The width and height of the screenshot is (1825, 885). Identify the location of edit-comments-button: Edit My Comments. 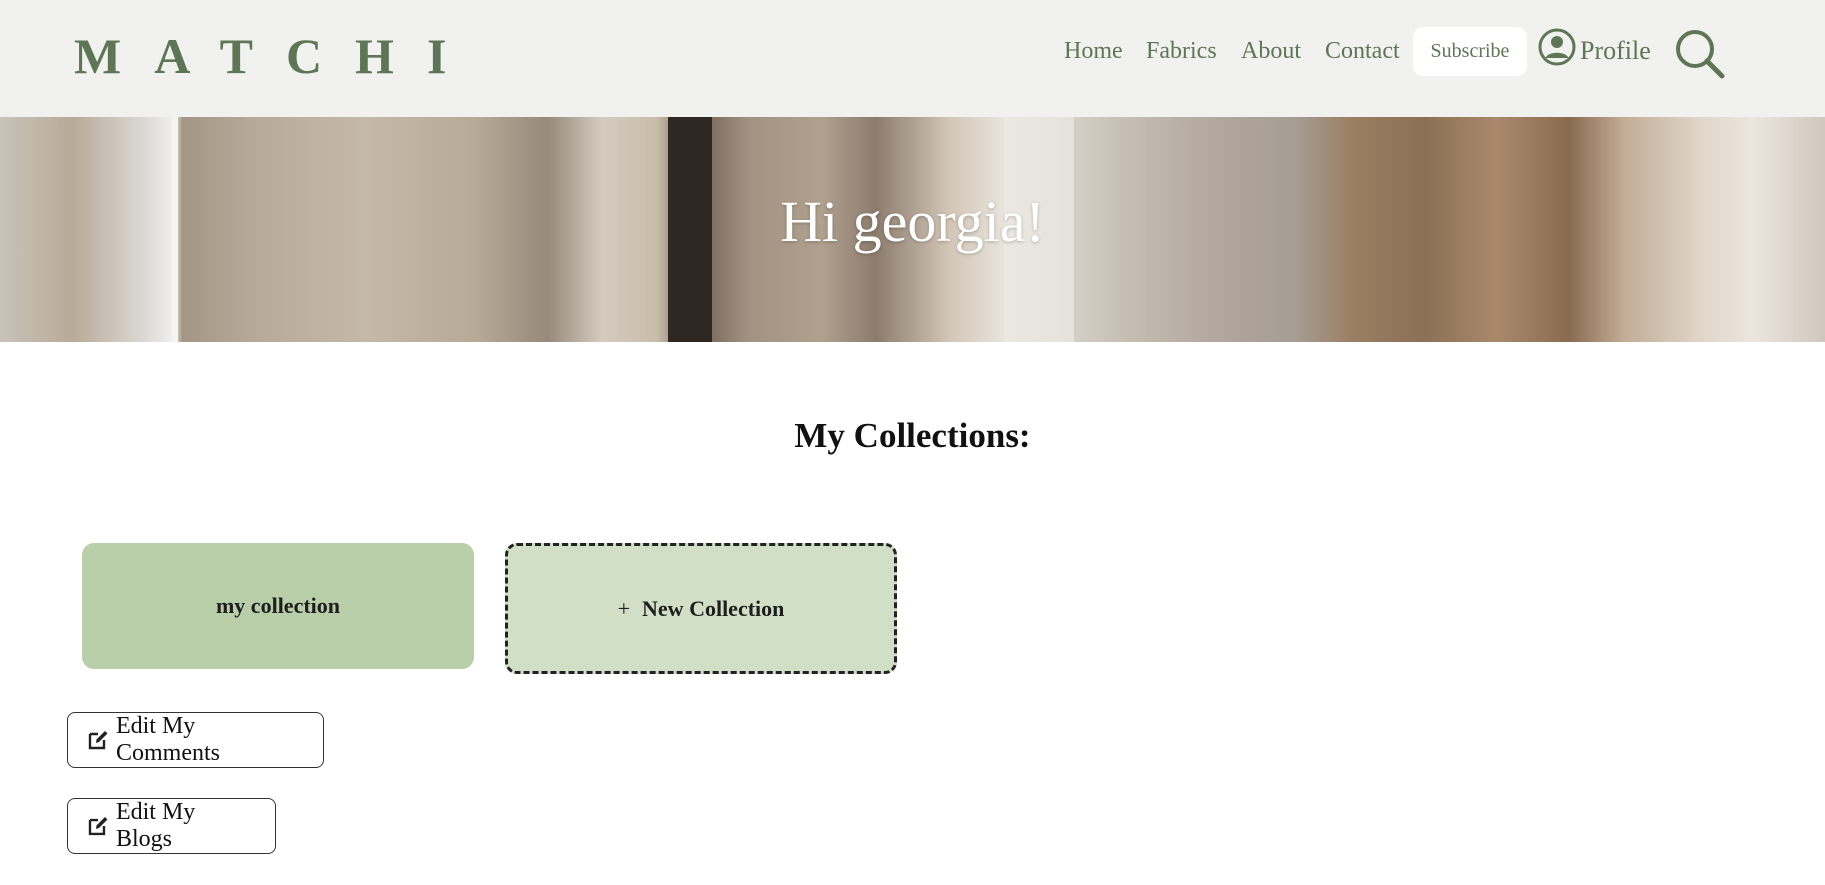
(195, 740).